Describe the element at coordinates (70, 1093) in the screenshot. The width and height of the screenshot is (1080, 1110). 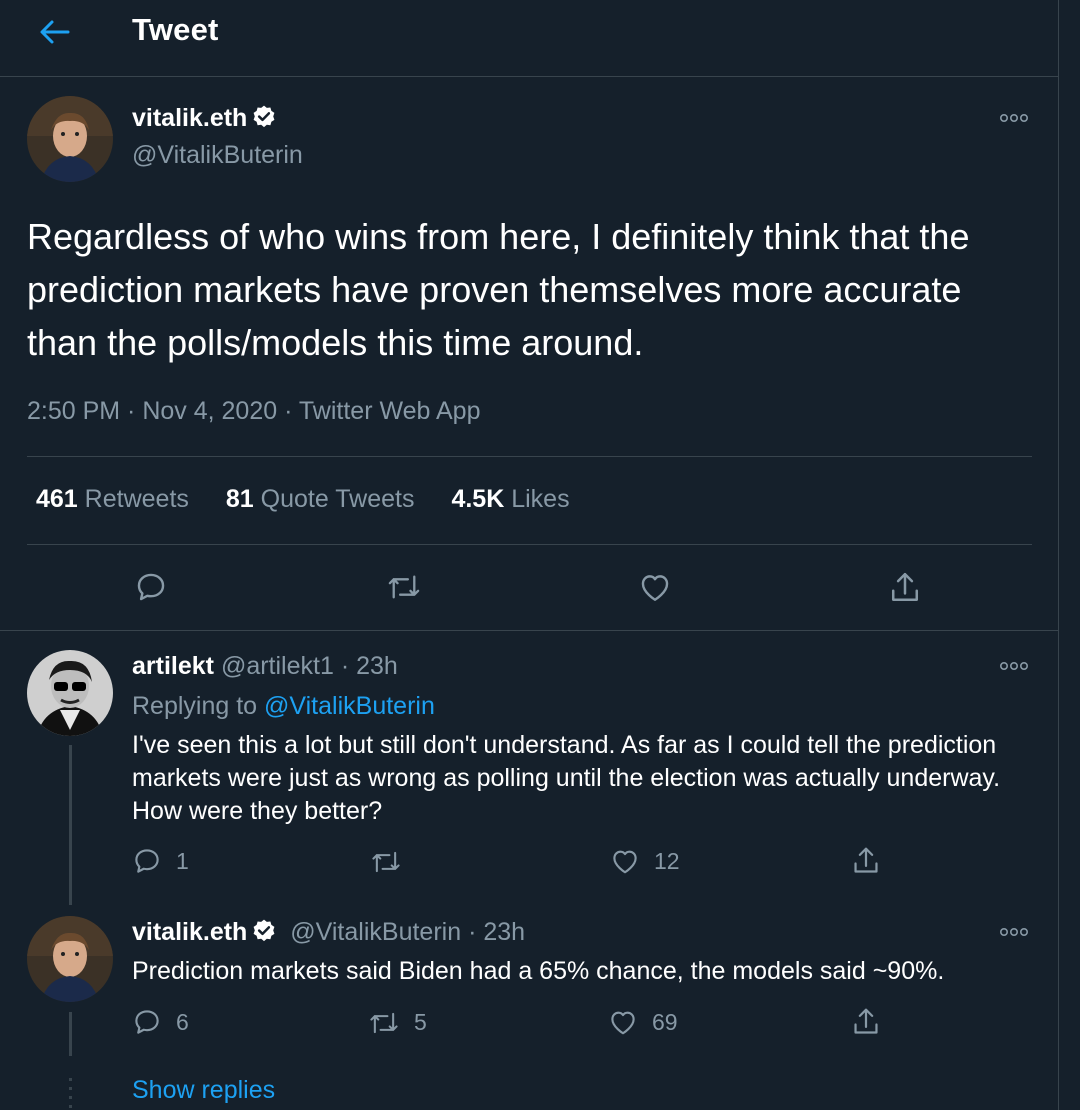
I see `thread-dots` at that location.